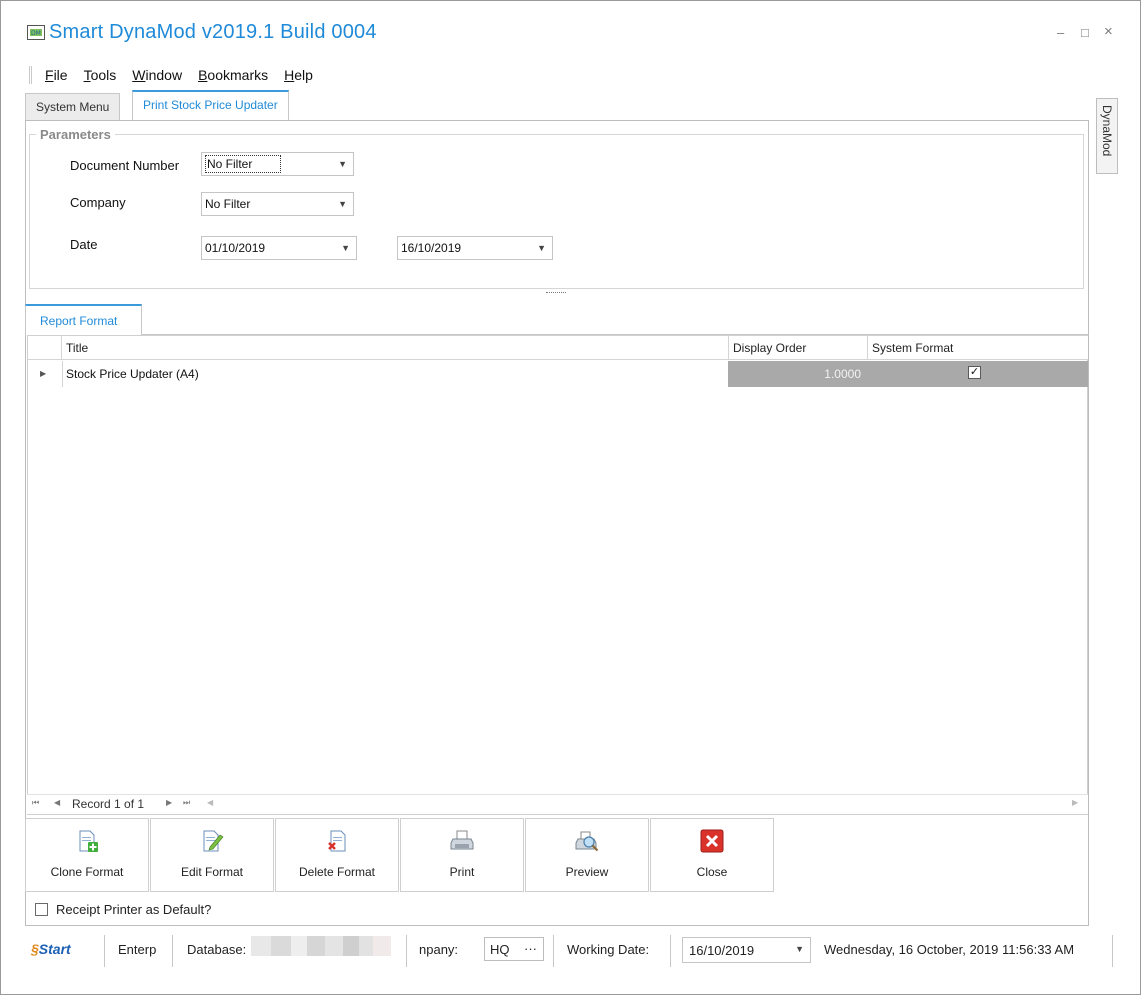 This screenshot has width=1141, height=995. I want to click on delete-format-button: Delete Format, so click(337, 855).